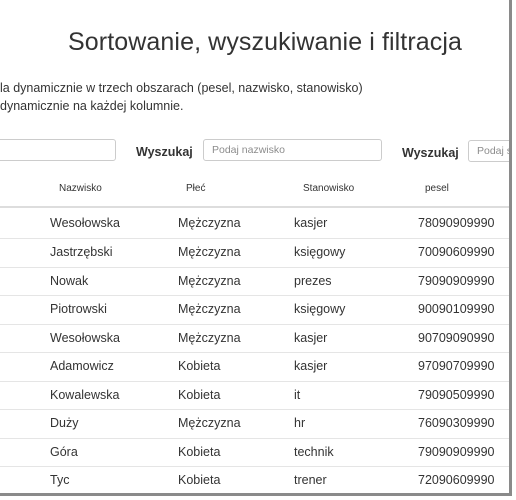  What do you see at coordinates (164, 152) in the screenshot?
I see `search-label-nazwisko: Wyszukaj` at bounding box center [164, 152].